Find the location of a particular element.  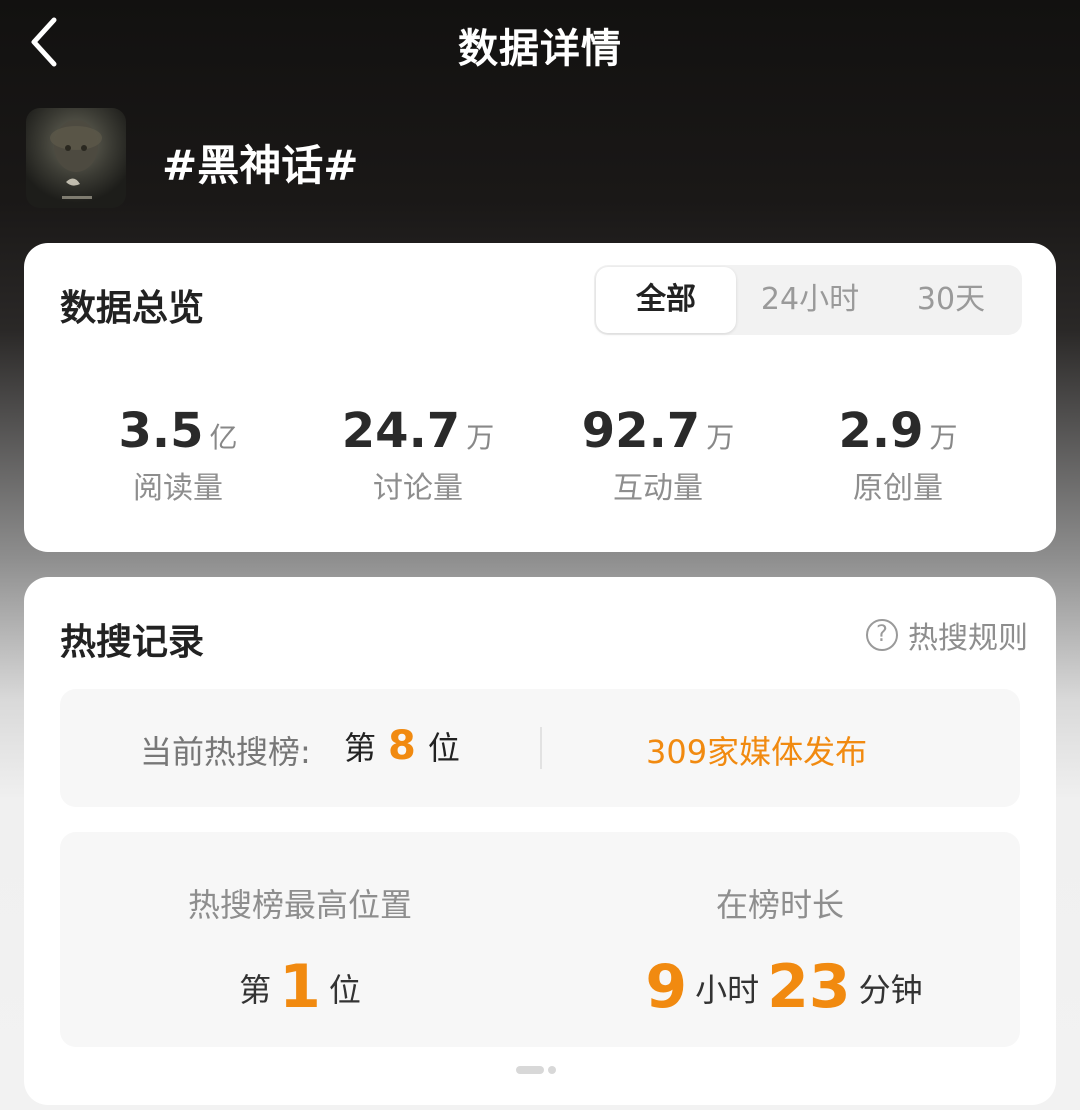

time-on-list-value: 9 小时 23 分钟 is located at coordinates (780, 987).